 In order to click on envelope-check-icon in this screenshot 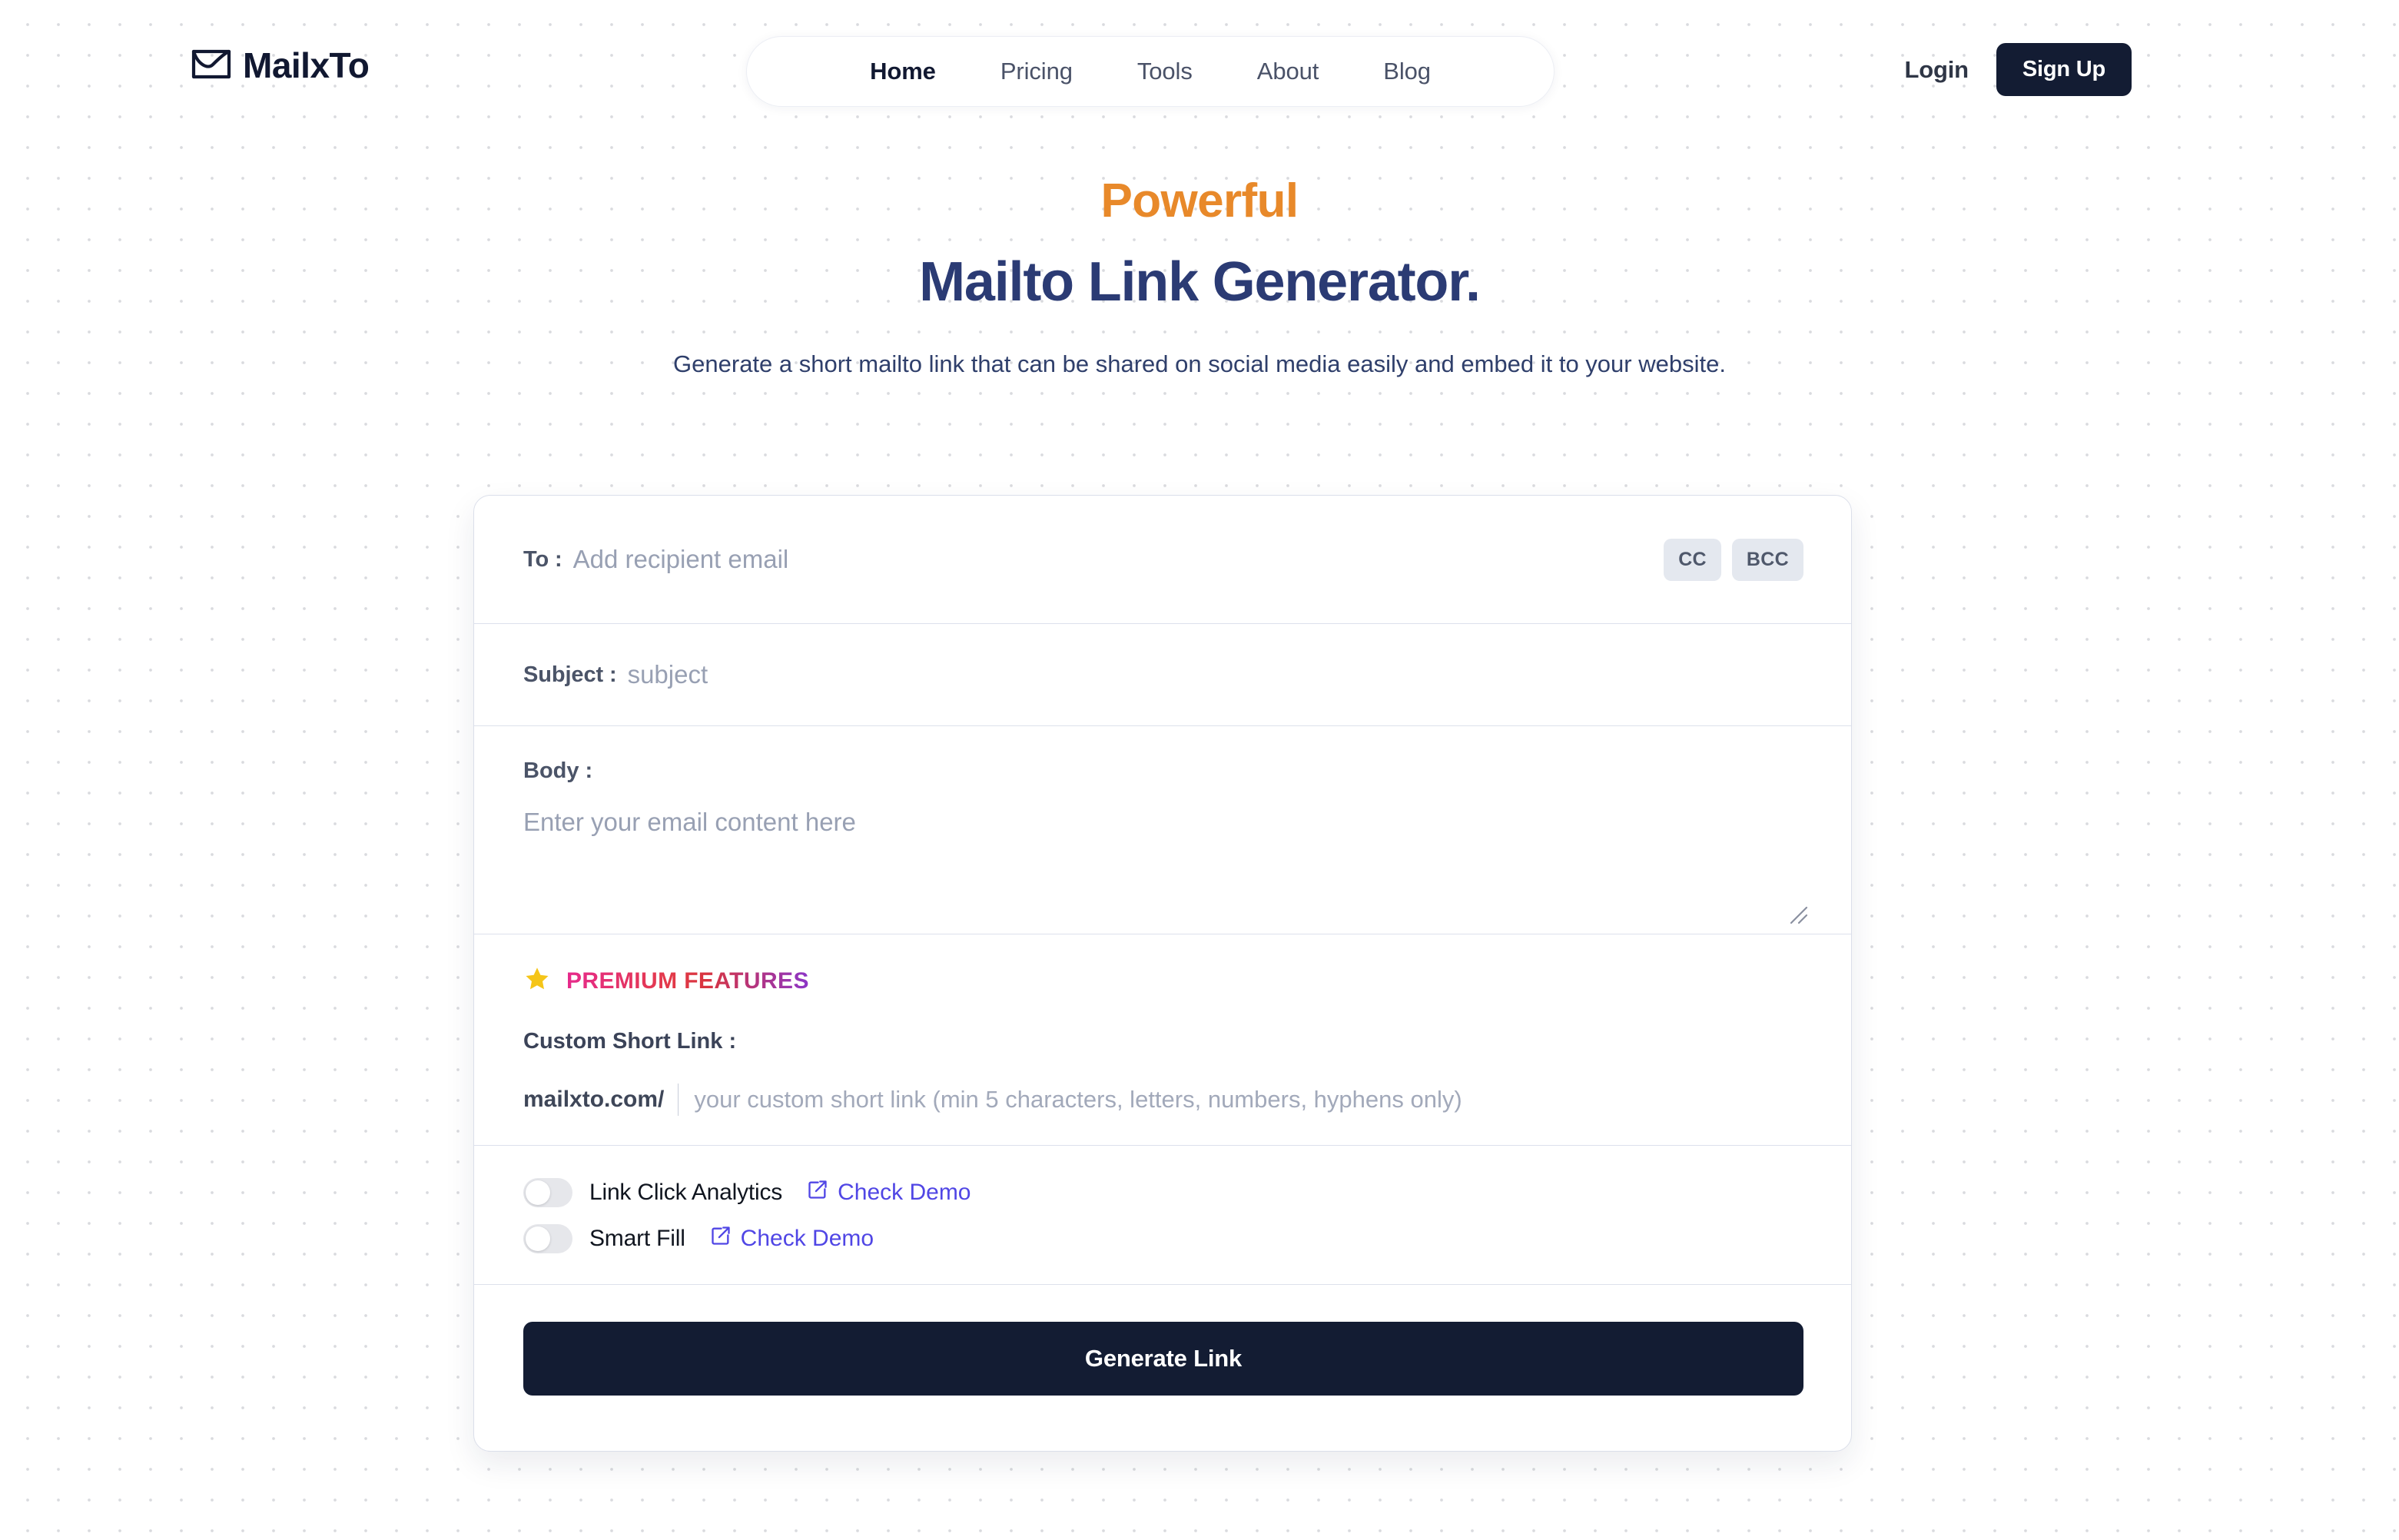, I will do `click(211, 66)`.